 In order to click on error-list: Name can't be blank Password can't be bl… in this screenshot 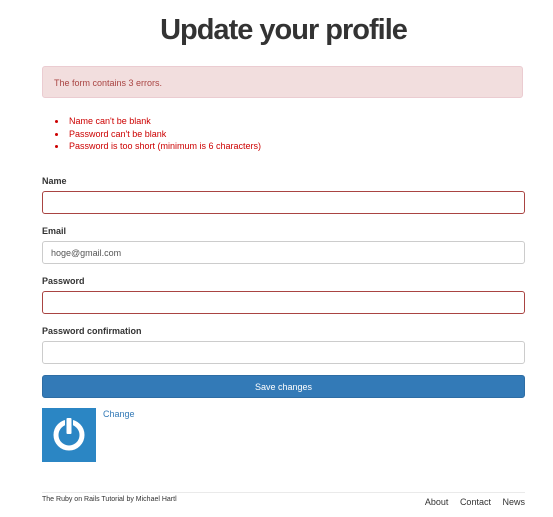, I will do `click(157, 134)`.